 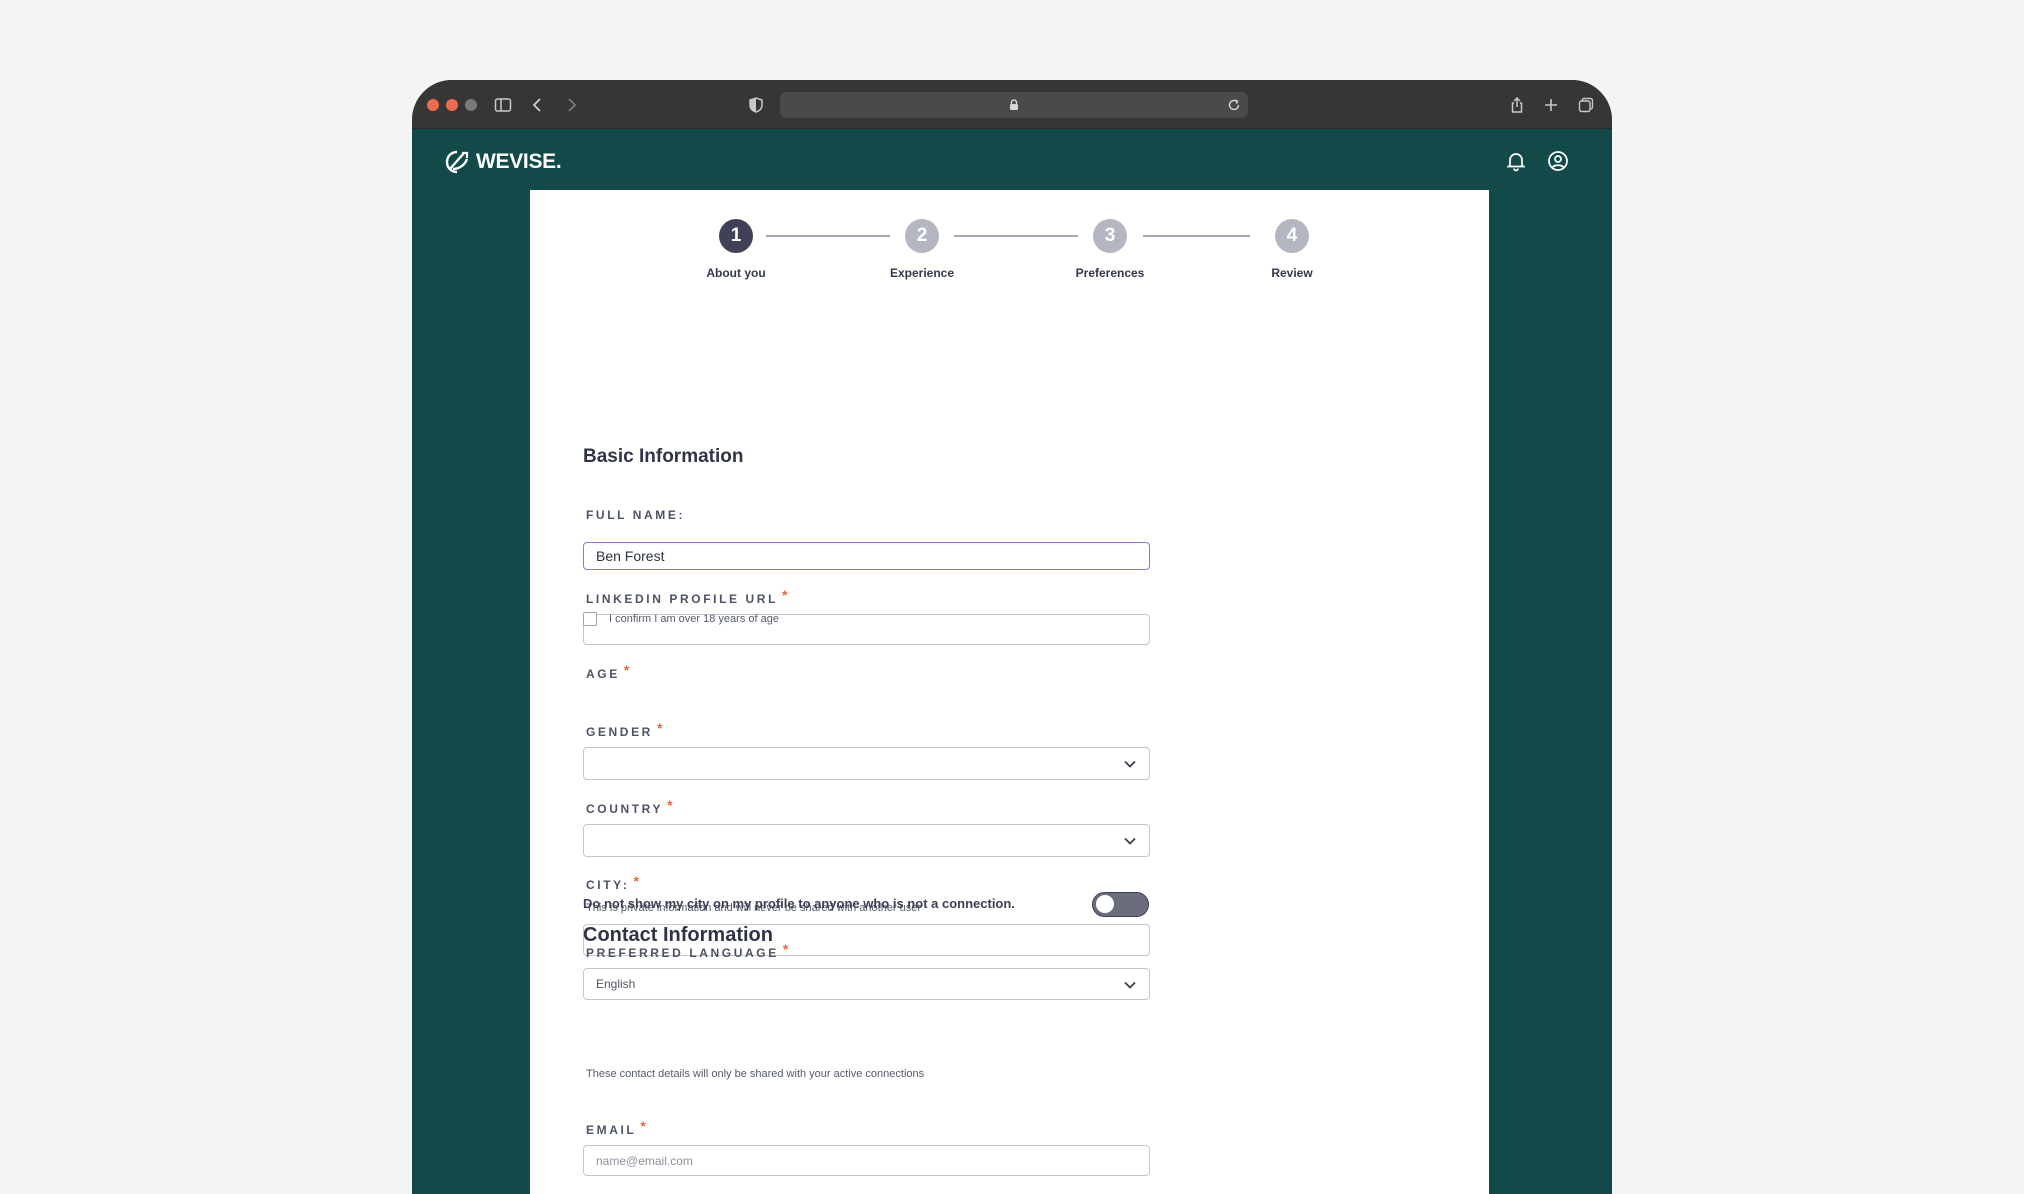 I want to click on browser-toolbar, so click(x=1012, y=104).